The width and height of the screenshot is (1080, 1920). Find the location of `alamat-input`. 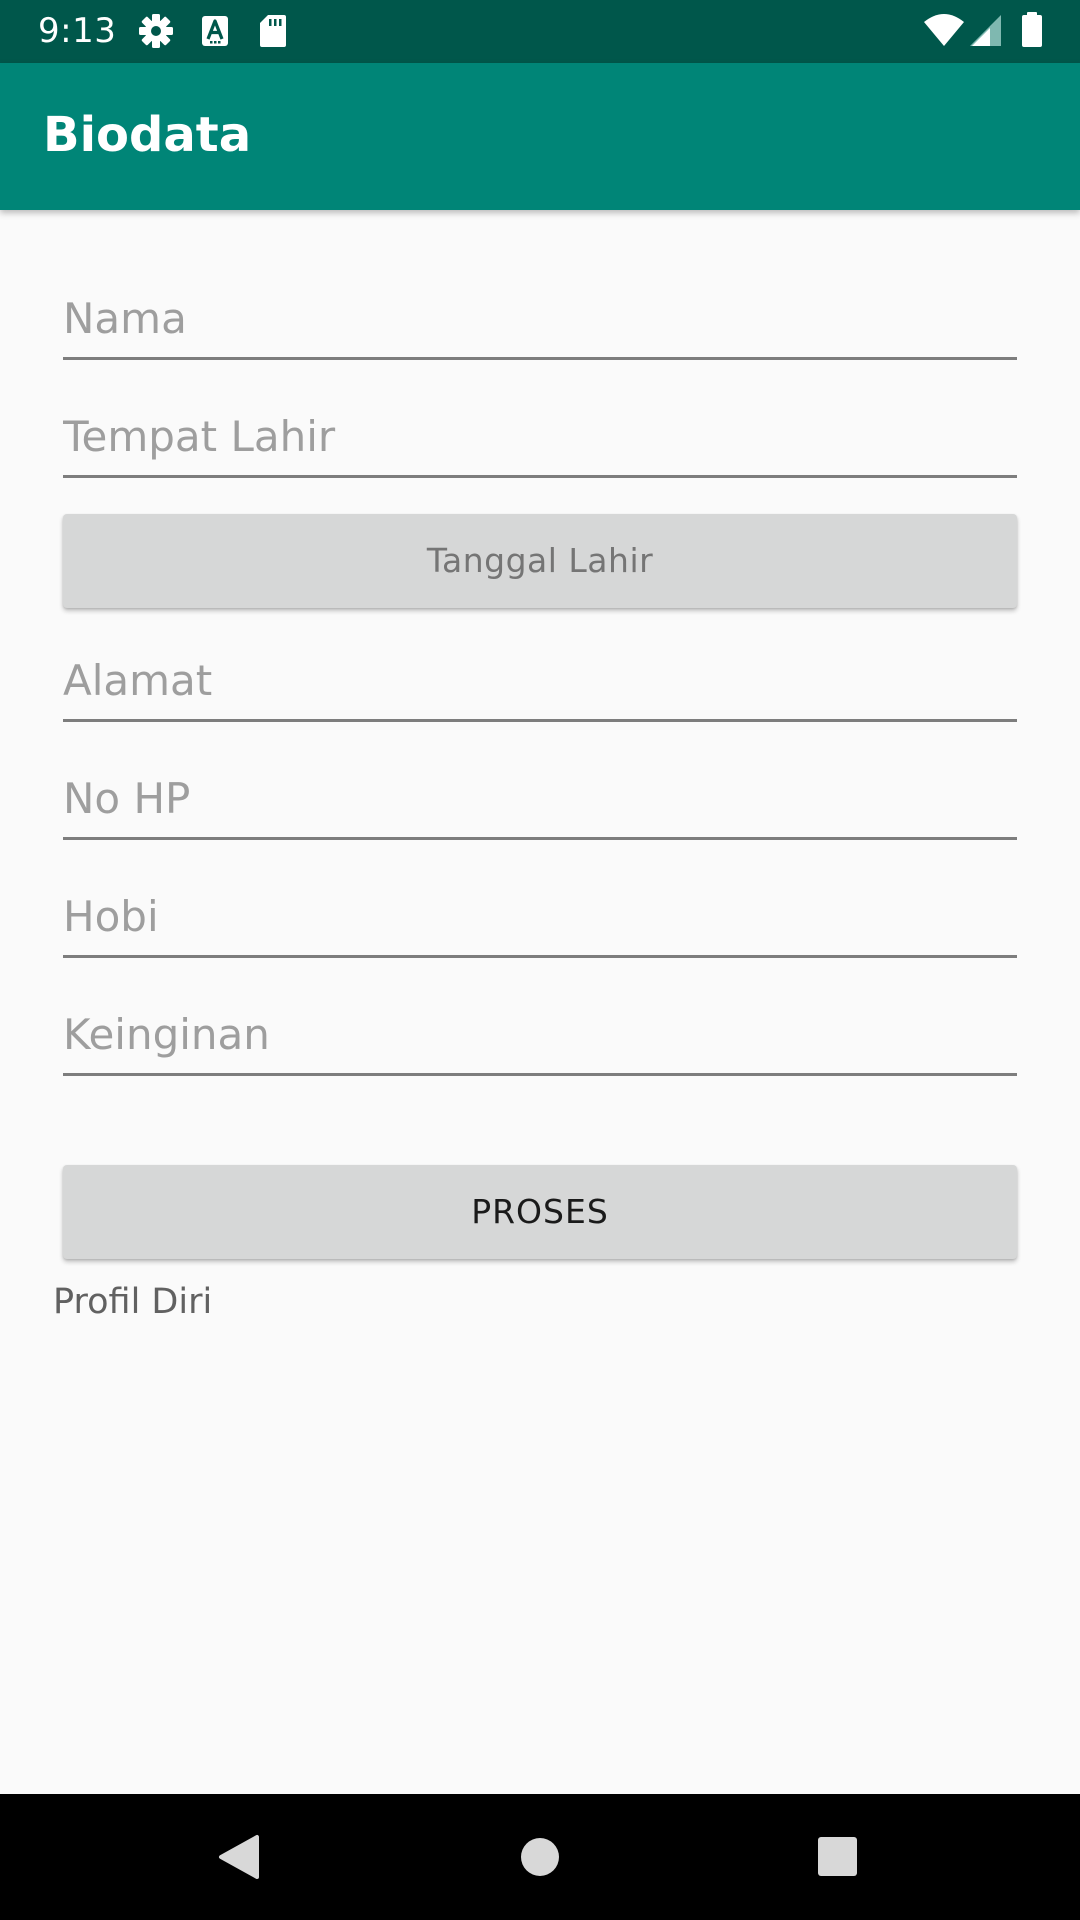

alamat-input is located at coordinates (540, 680).